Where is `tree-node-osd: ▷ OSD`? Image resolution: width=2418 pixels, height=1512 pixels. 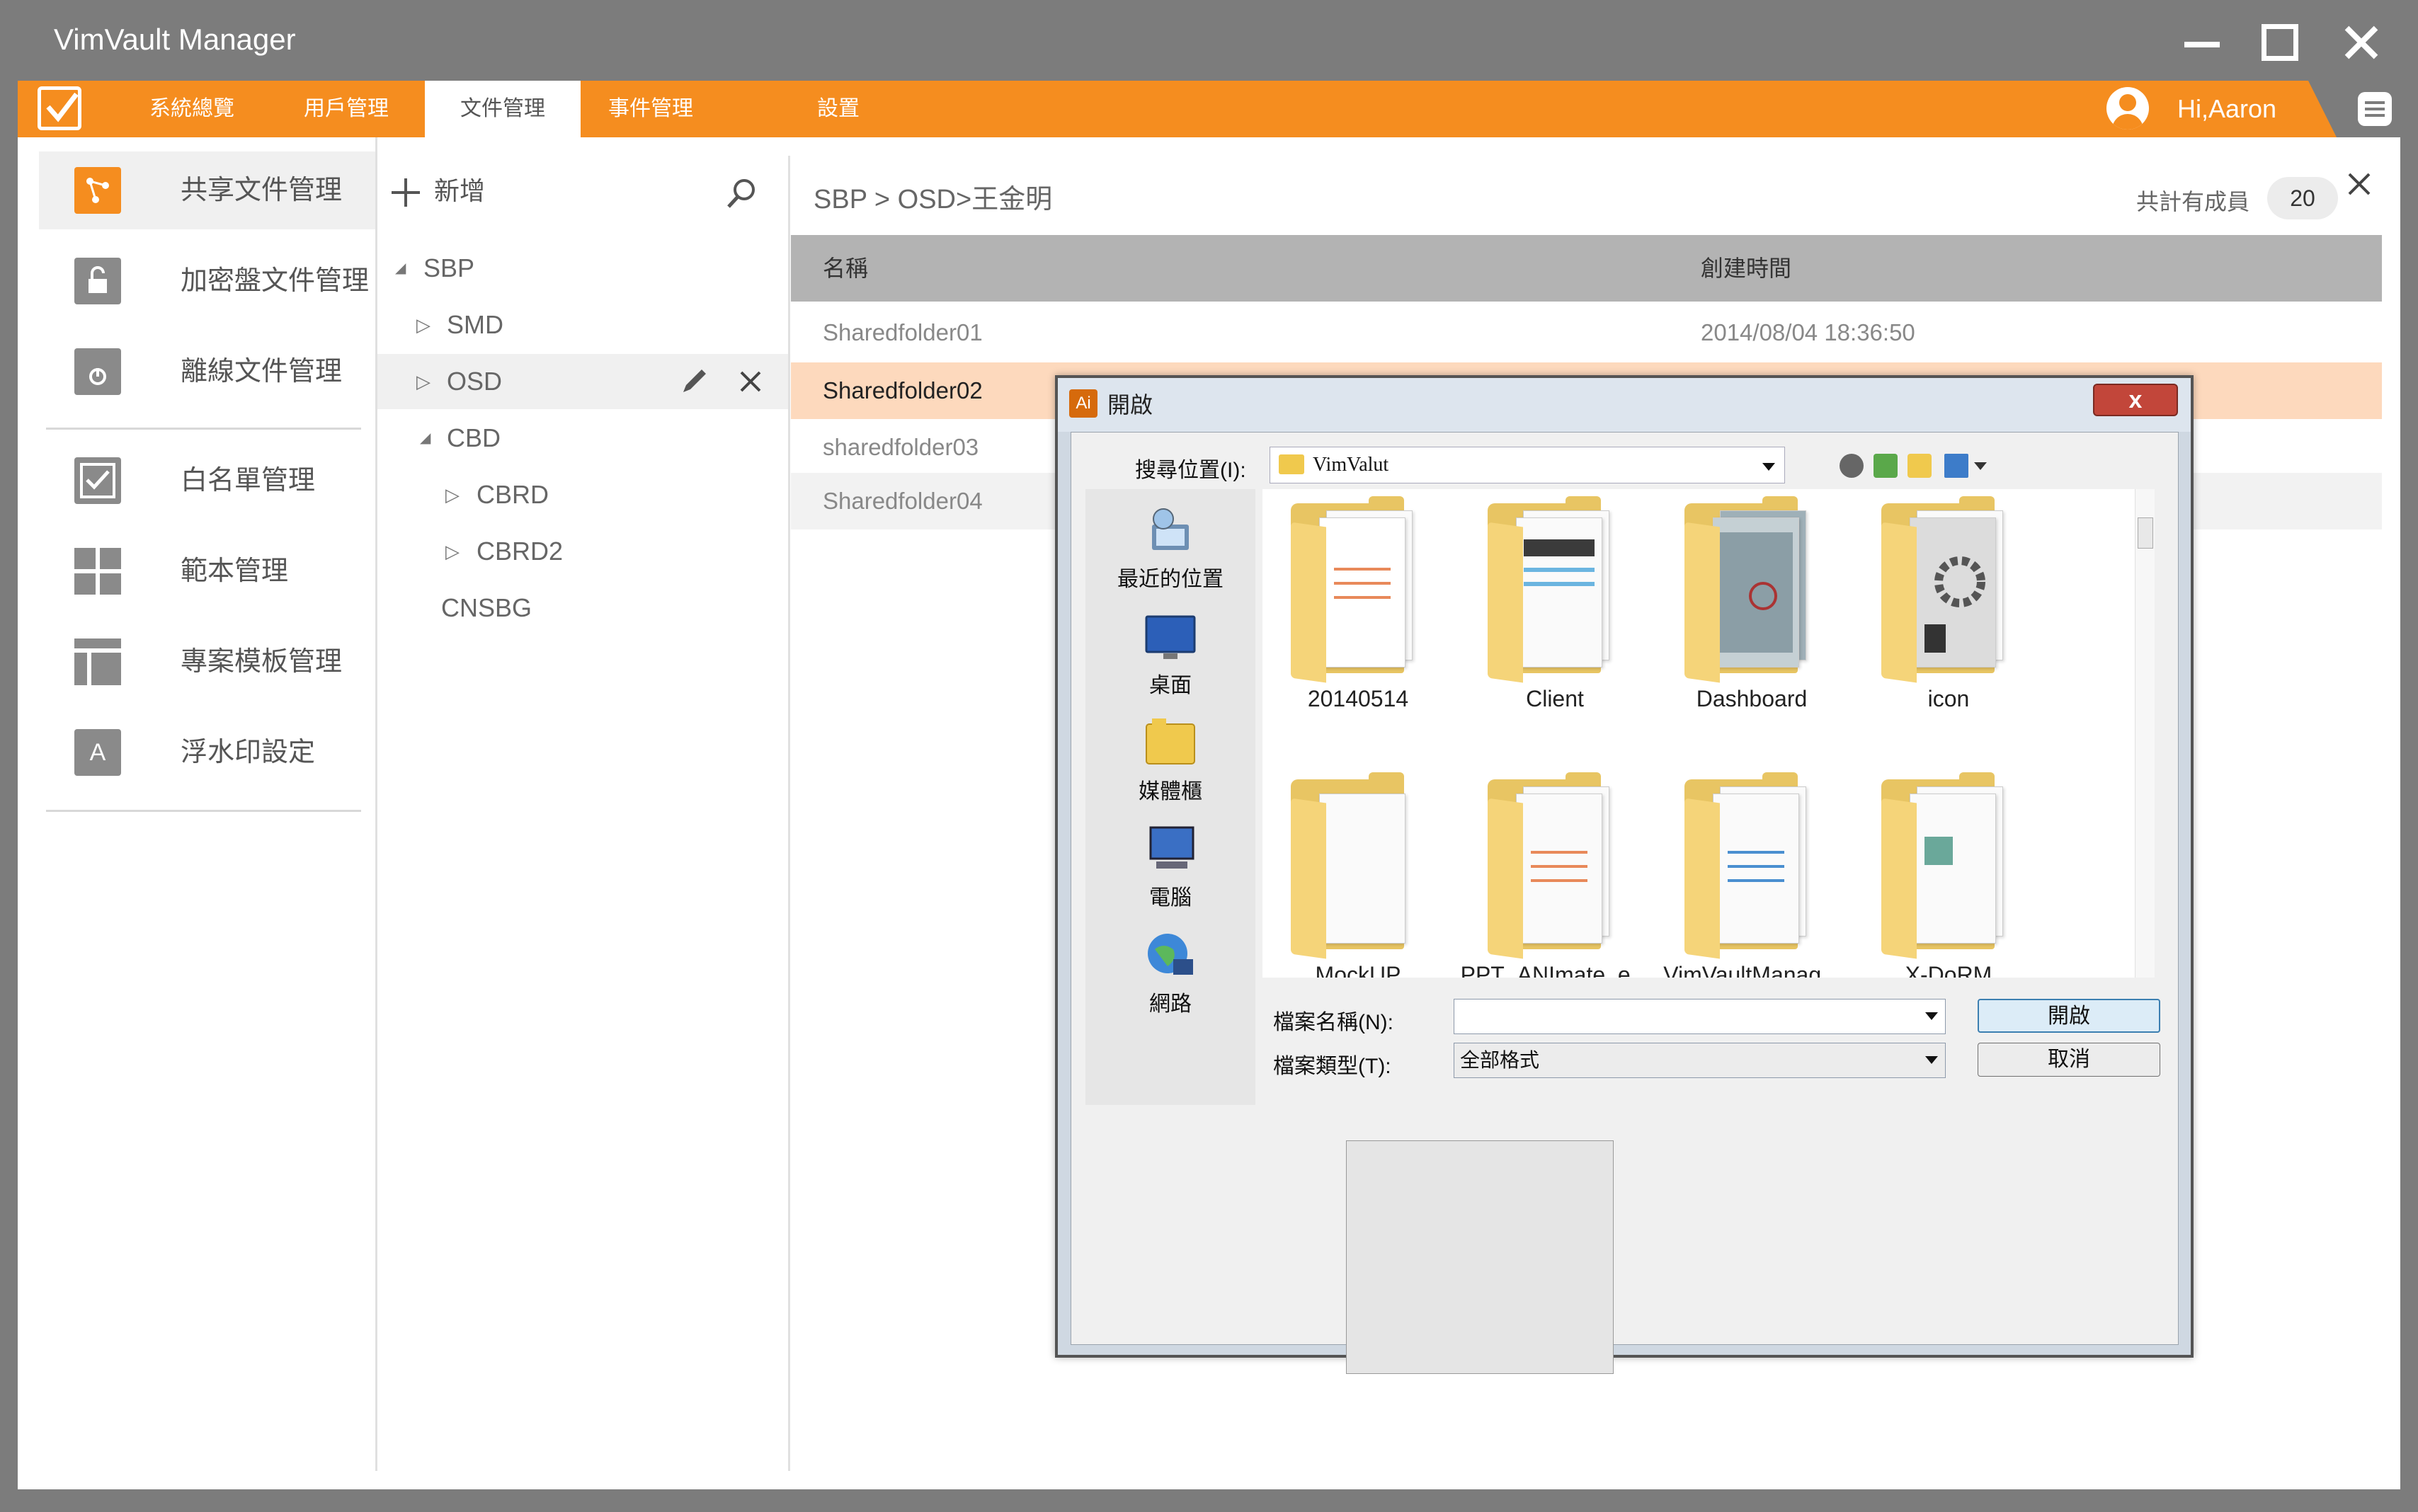 tree-node-osd: ▷ OSD is located at coordinates (583, 381).